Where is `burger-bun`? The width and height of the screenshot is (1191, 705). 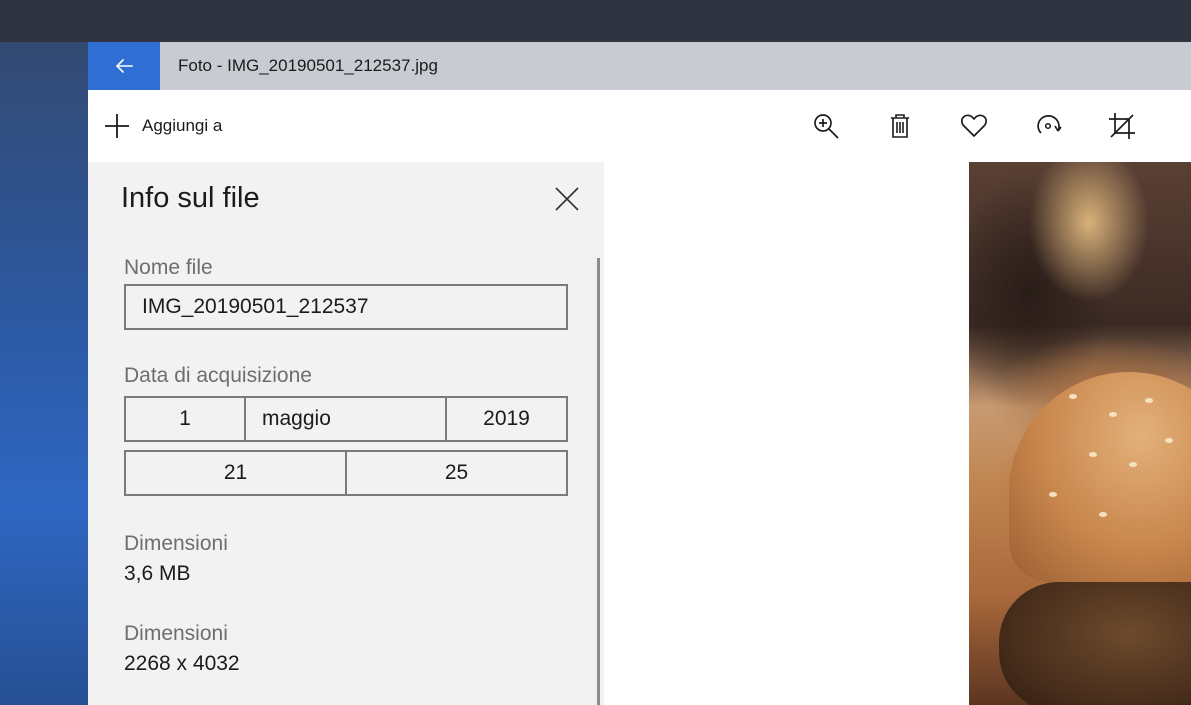 burger-bun is located at coordinates (1100, 477).